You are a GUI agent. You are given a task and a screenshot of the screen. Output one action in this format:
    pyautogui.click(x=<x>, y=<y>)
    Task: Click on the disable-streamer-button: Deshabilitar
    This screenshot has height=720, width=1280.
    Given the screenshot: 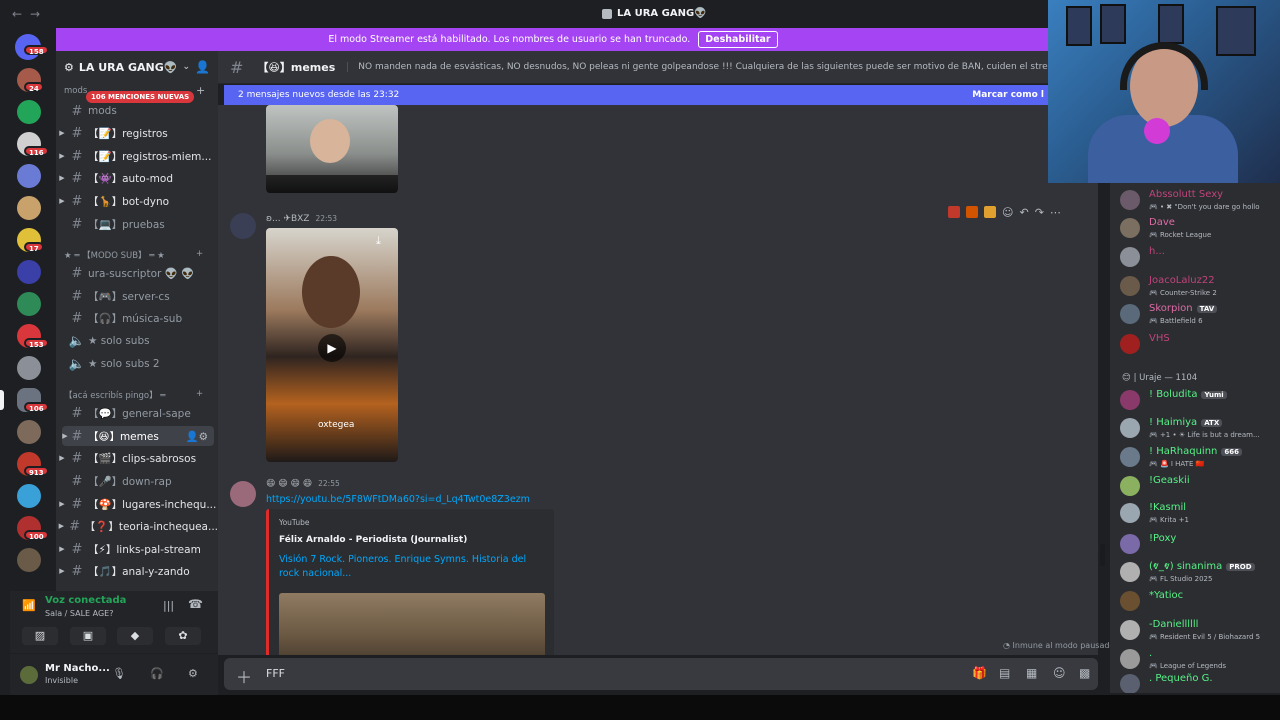 What is the action you would take?
    pyautogui.click(x=738, y=39)
    